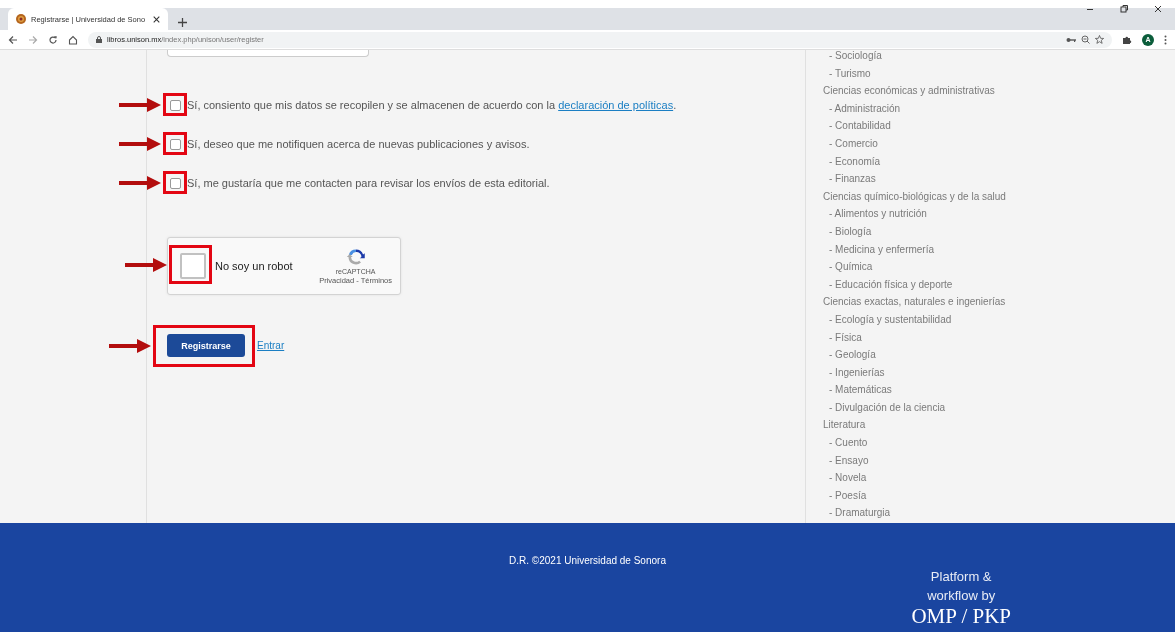 This screenshot has height=632, width=1175. Describe the element at coordinates (271, 345) in the screenshot. I see `login-link: Entrar` at that location.